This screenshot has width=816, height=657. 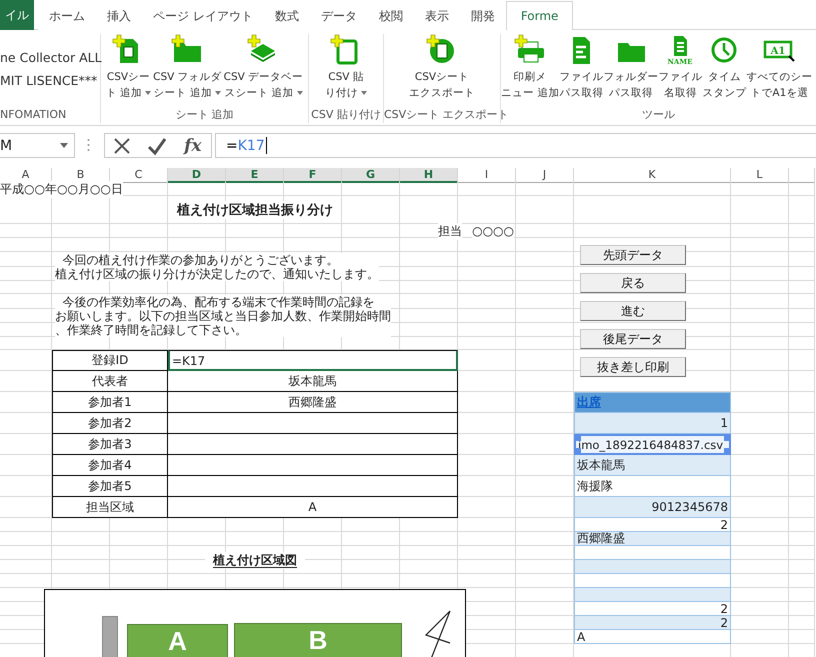 I want to click on attendance-cell: imo_1892216484837.csv, so click(x=652, y=444).